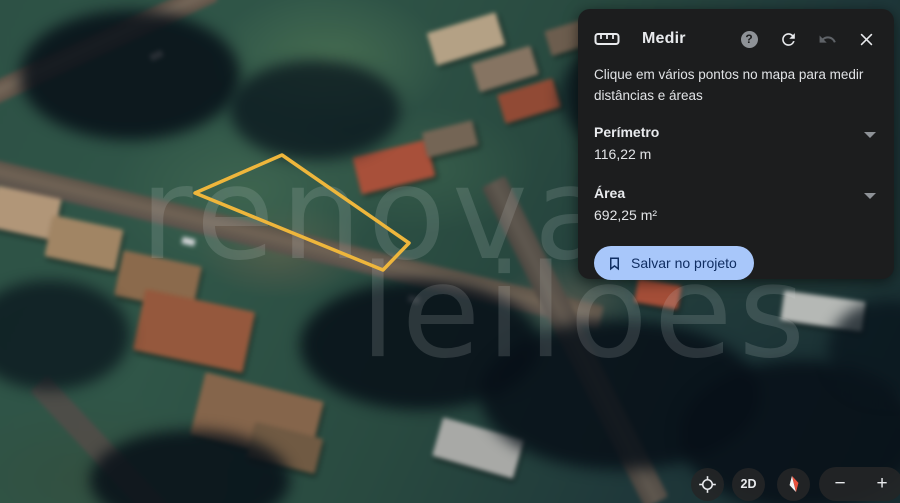 This screenshot has height=503, width=900. I want to click on zoom-in-button: +, so click(880, 484).